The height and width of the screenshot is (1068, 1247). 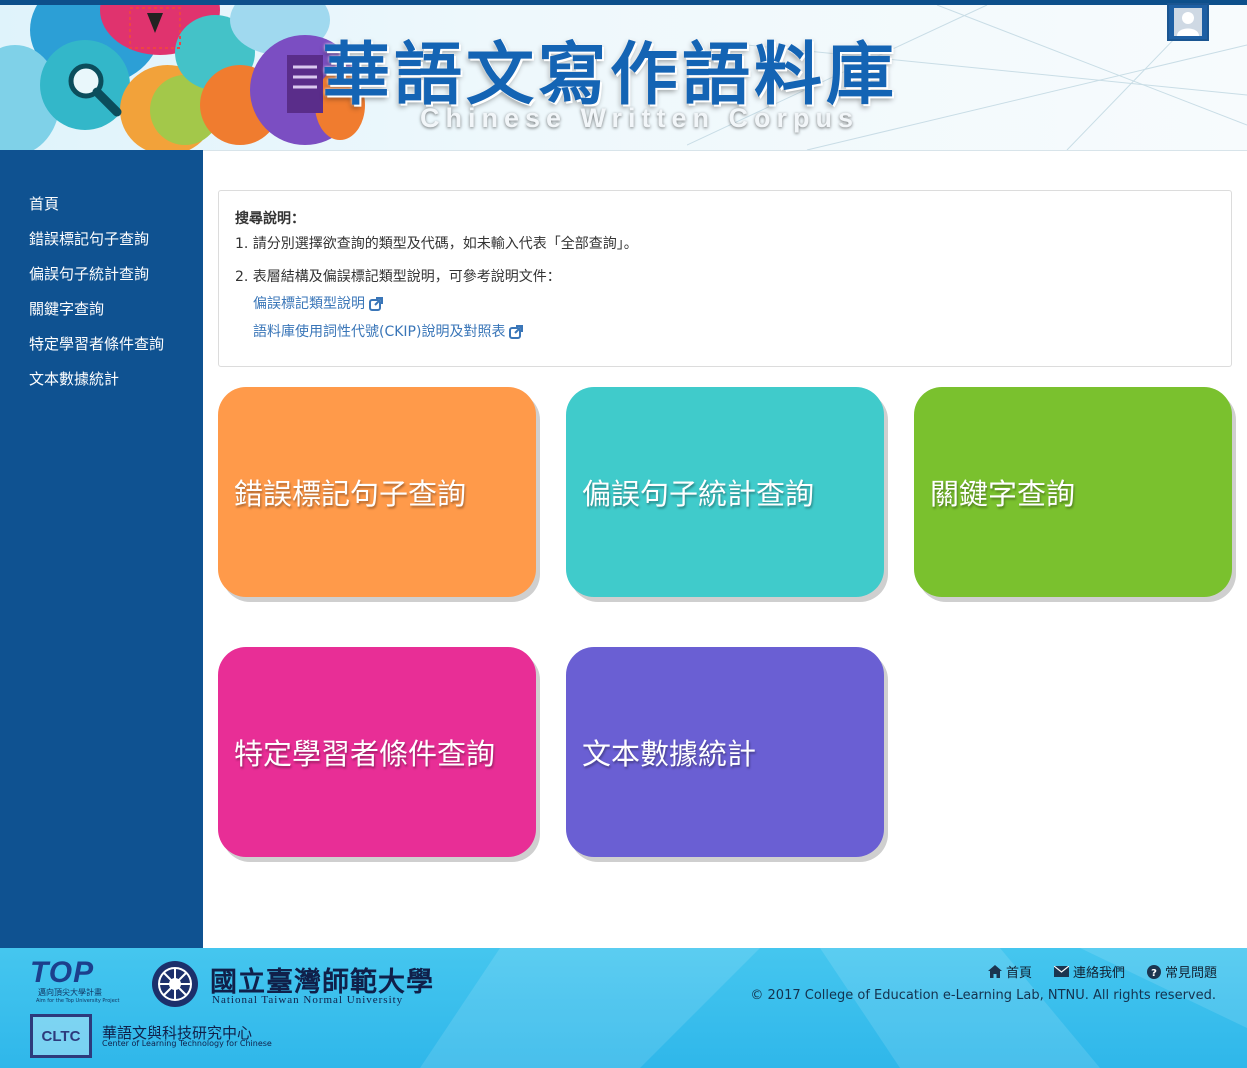 I want to click on footer-link-contact: 連絡我們, so click(x=1089, y=971).